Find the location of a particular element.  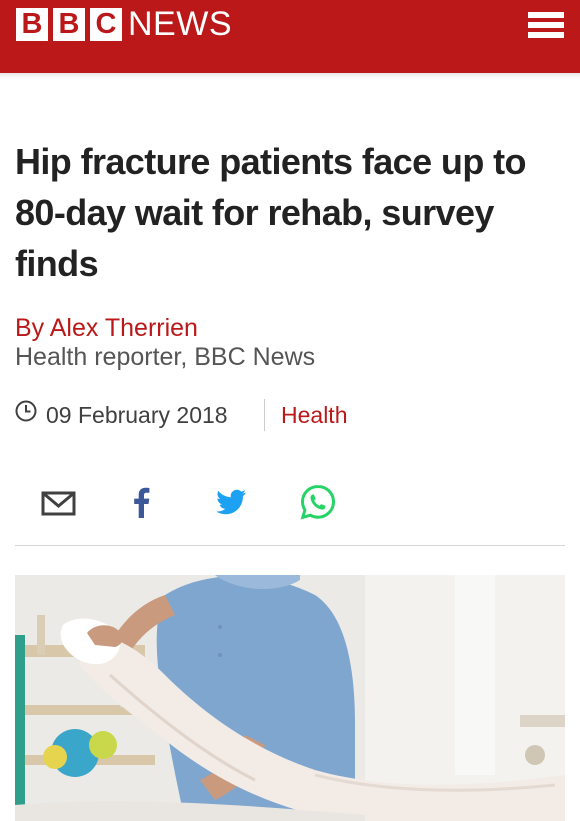

share-facebook-button is located at coordinates (142, 502).